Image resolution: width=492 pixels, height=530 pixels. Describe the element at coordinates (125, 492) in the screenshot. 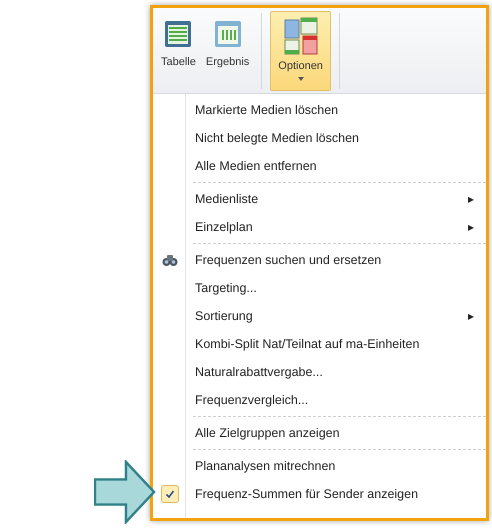

I see `callout-arrow` at that location.